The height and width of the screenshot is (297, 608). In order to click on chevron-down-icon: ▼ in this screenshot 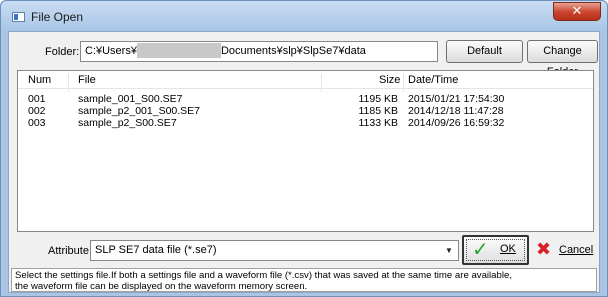, I will do `click(449, 250)`.